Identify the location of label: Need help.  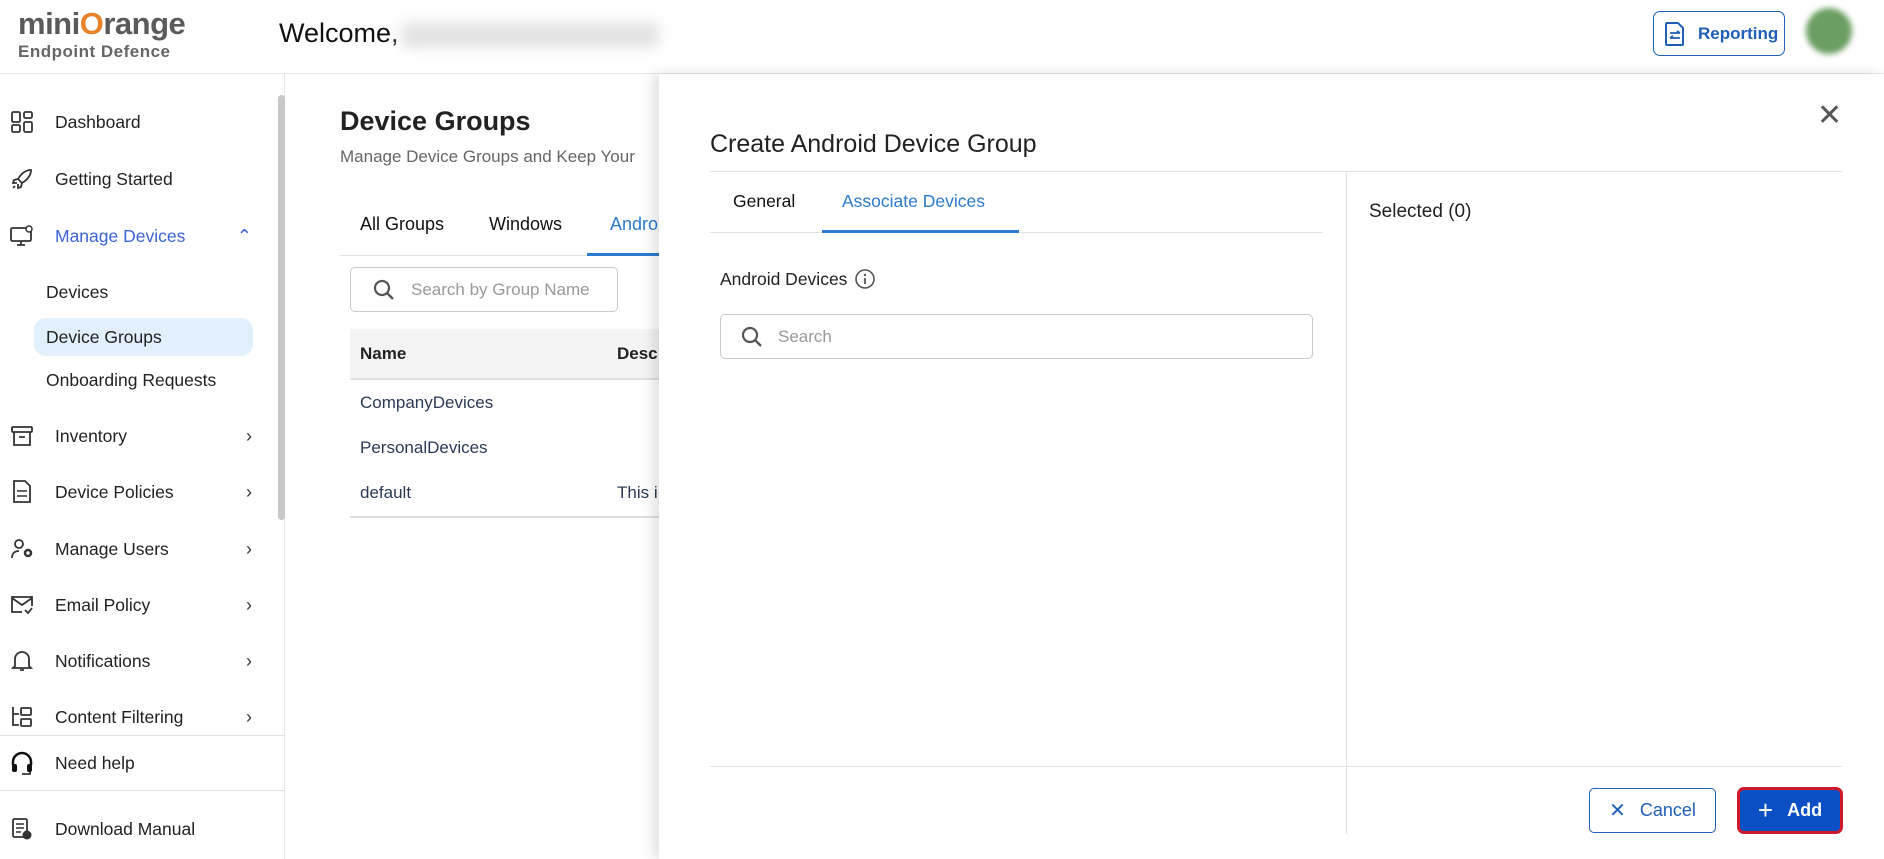
(95, 762).